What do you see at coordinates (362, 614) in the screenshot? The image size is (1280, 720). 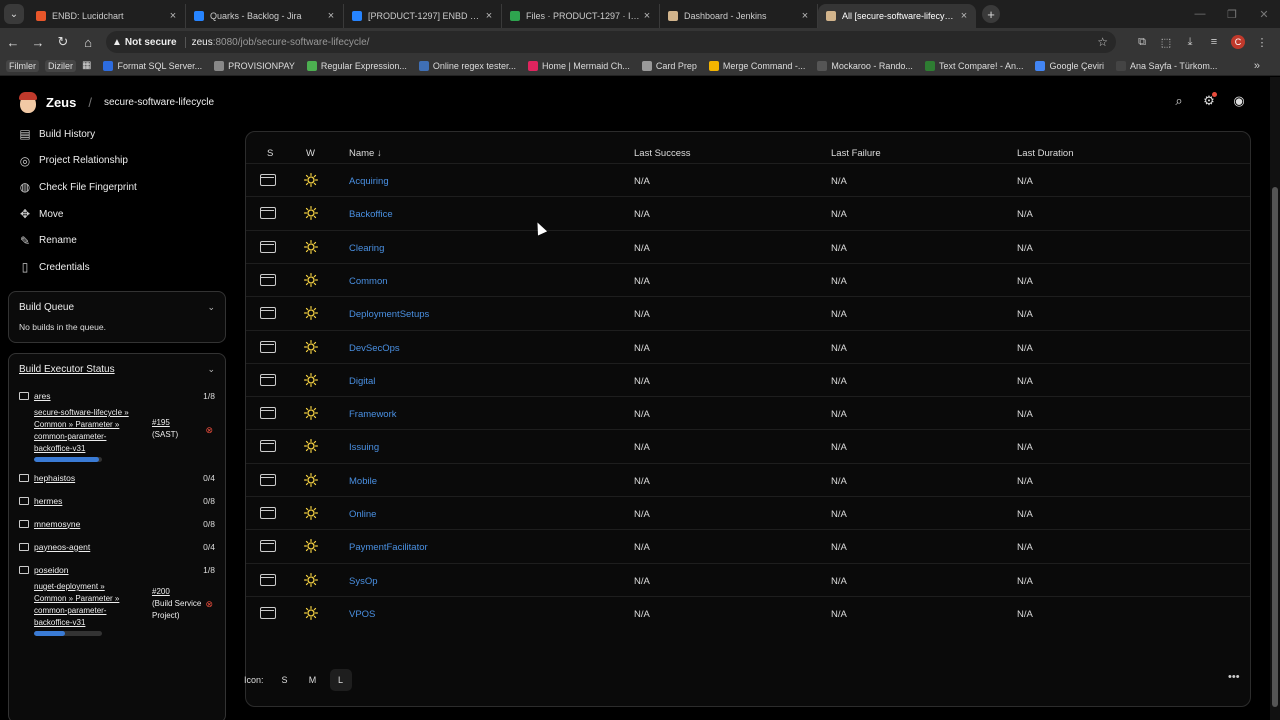 I see `job-name-link: VPOS` at bounding box center [362, 614].